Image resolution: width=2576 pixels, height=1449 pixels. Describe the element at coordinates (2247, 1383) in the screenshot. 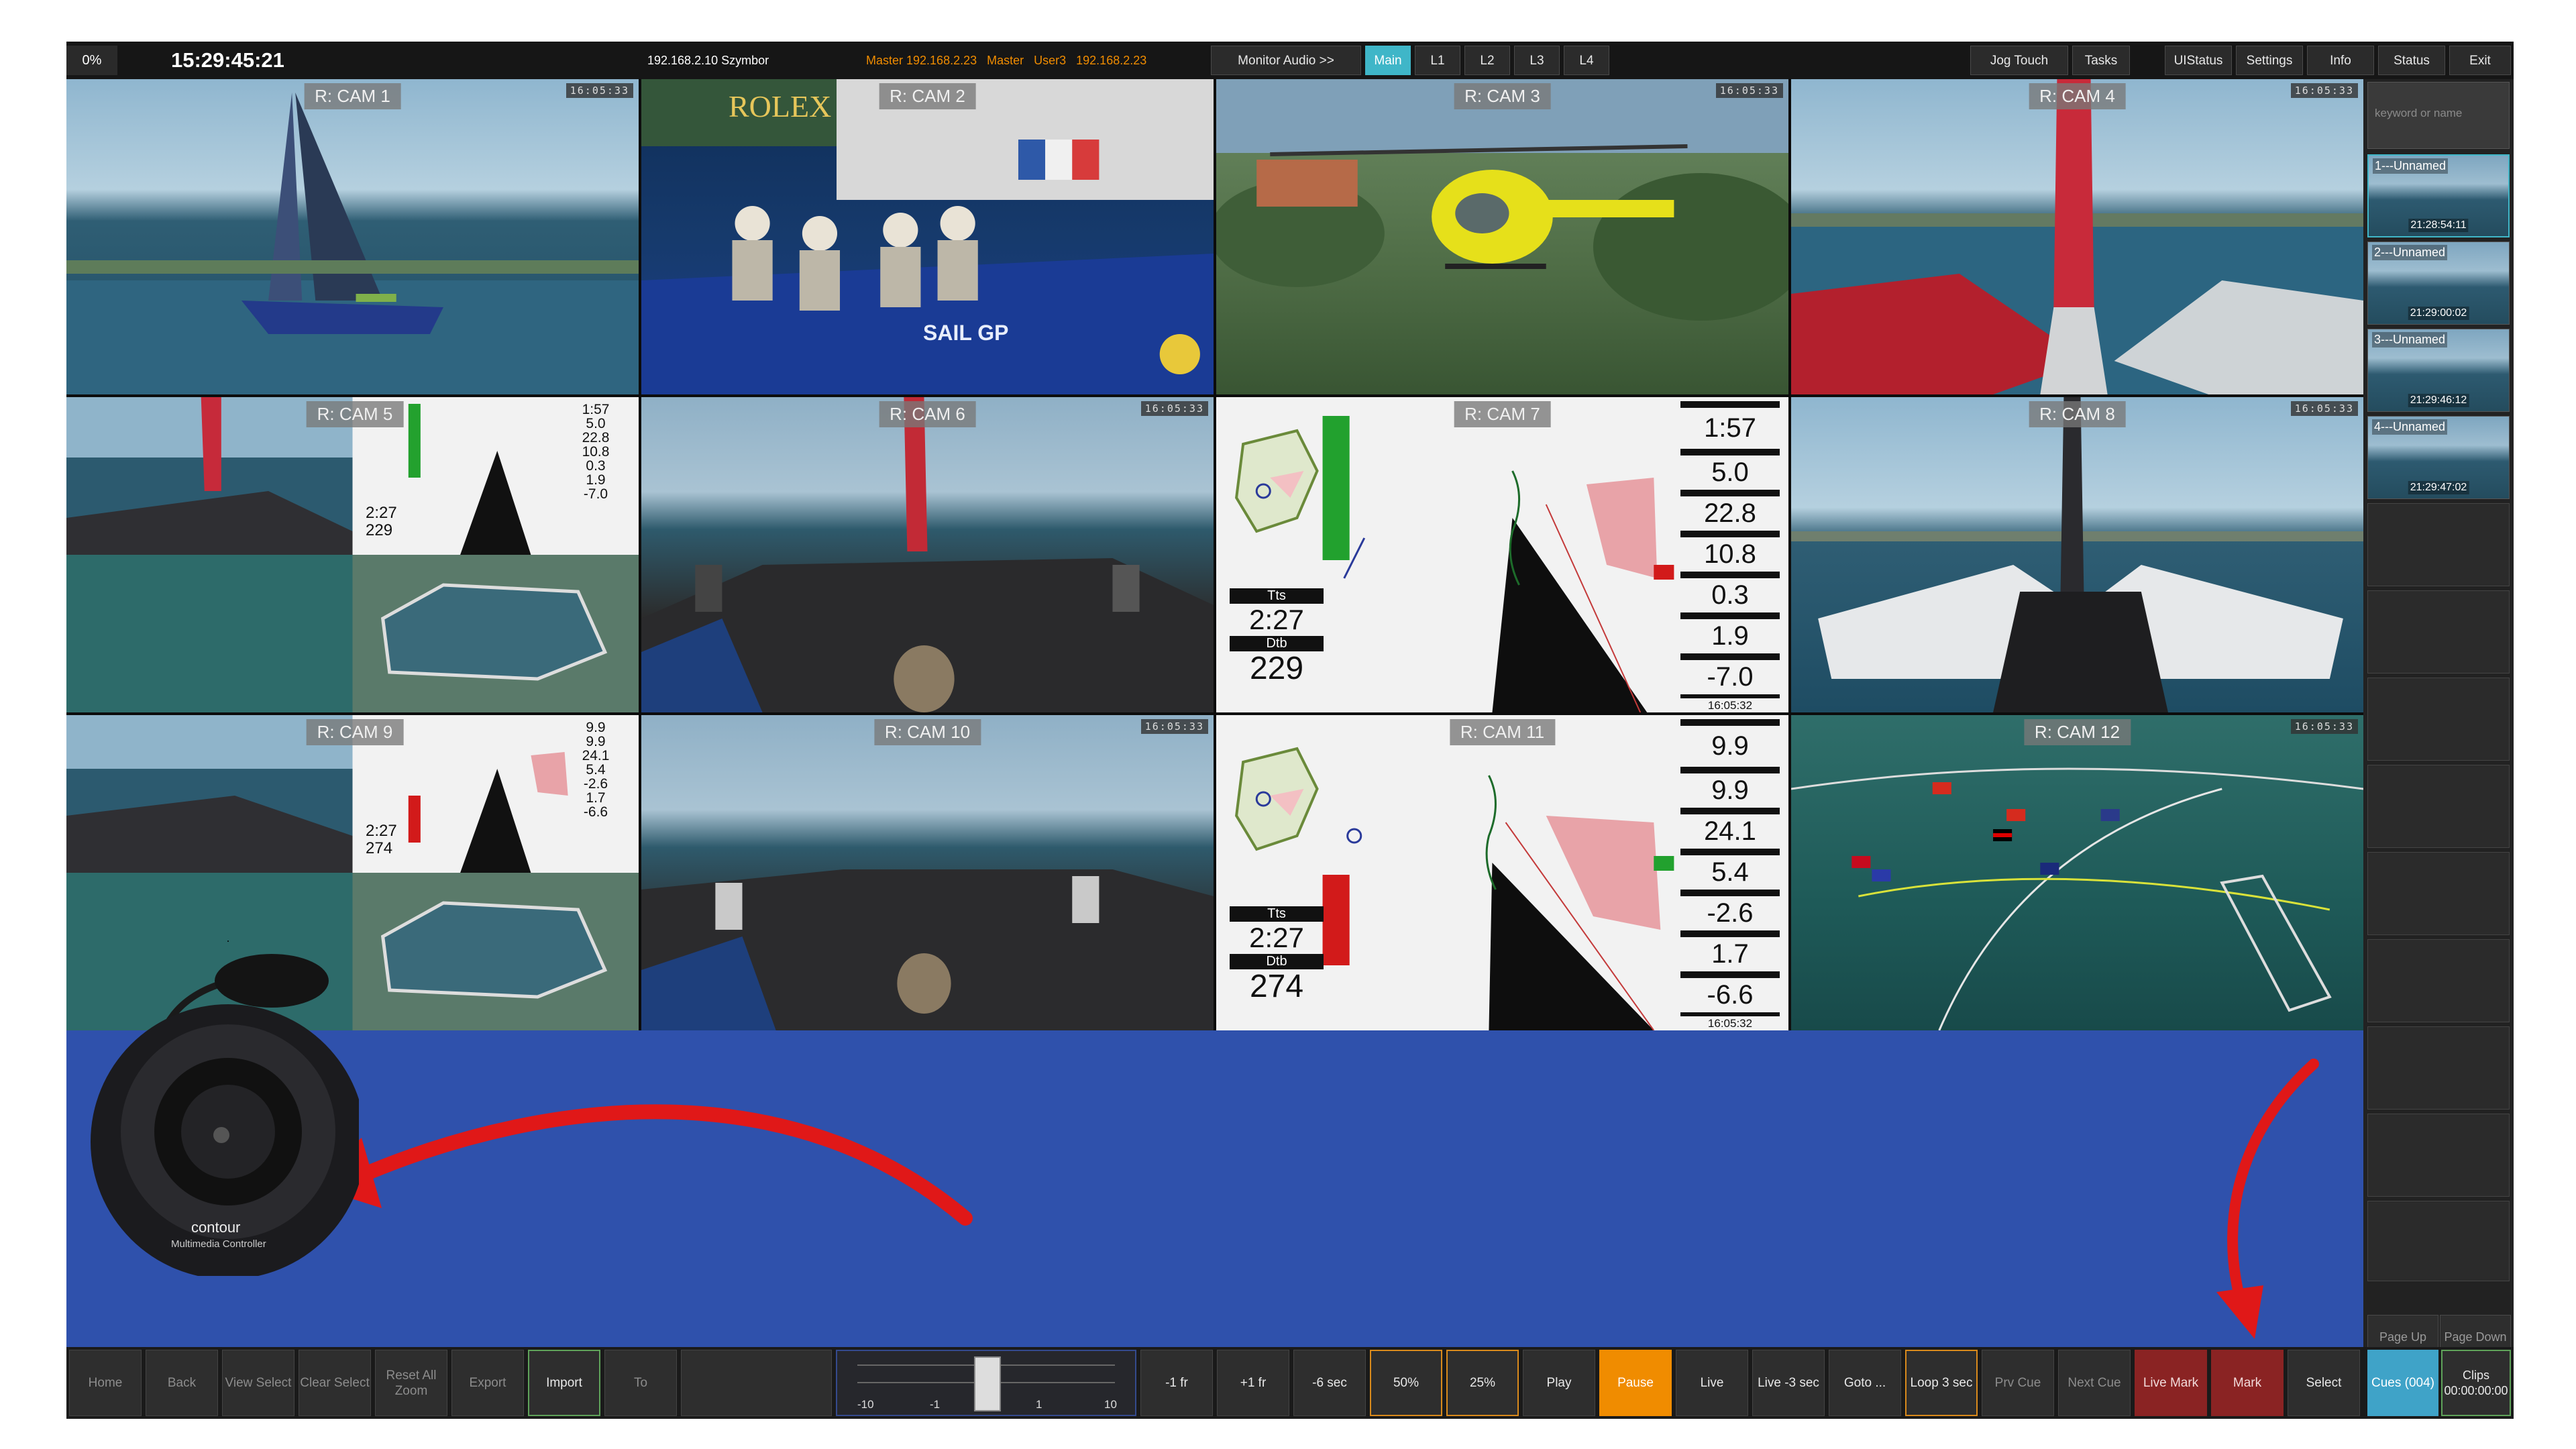

I see `mark-button: Mark` at that location.